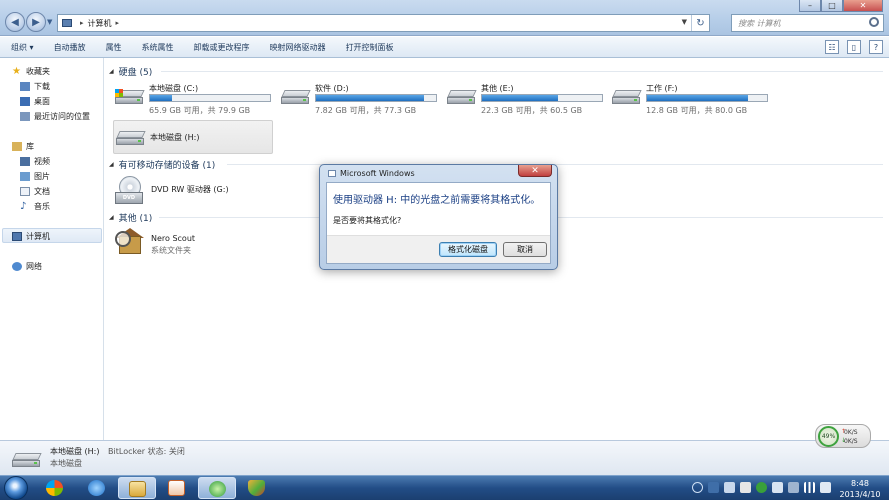 The width and height of the screenshot is (889, 500). Describe the element at coordinates (468, 249) in the screenshot. I see `format-disk-button: 格式化磁盘` at that location.